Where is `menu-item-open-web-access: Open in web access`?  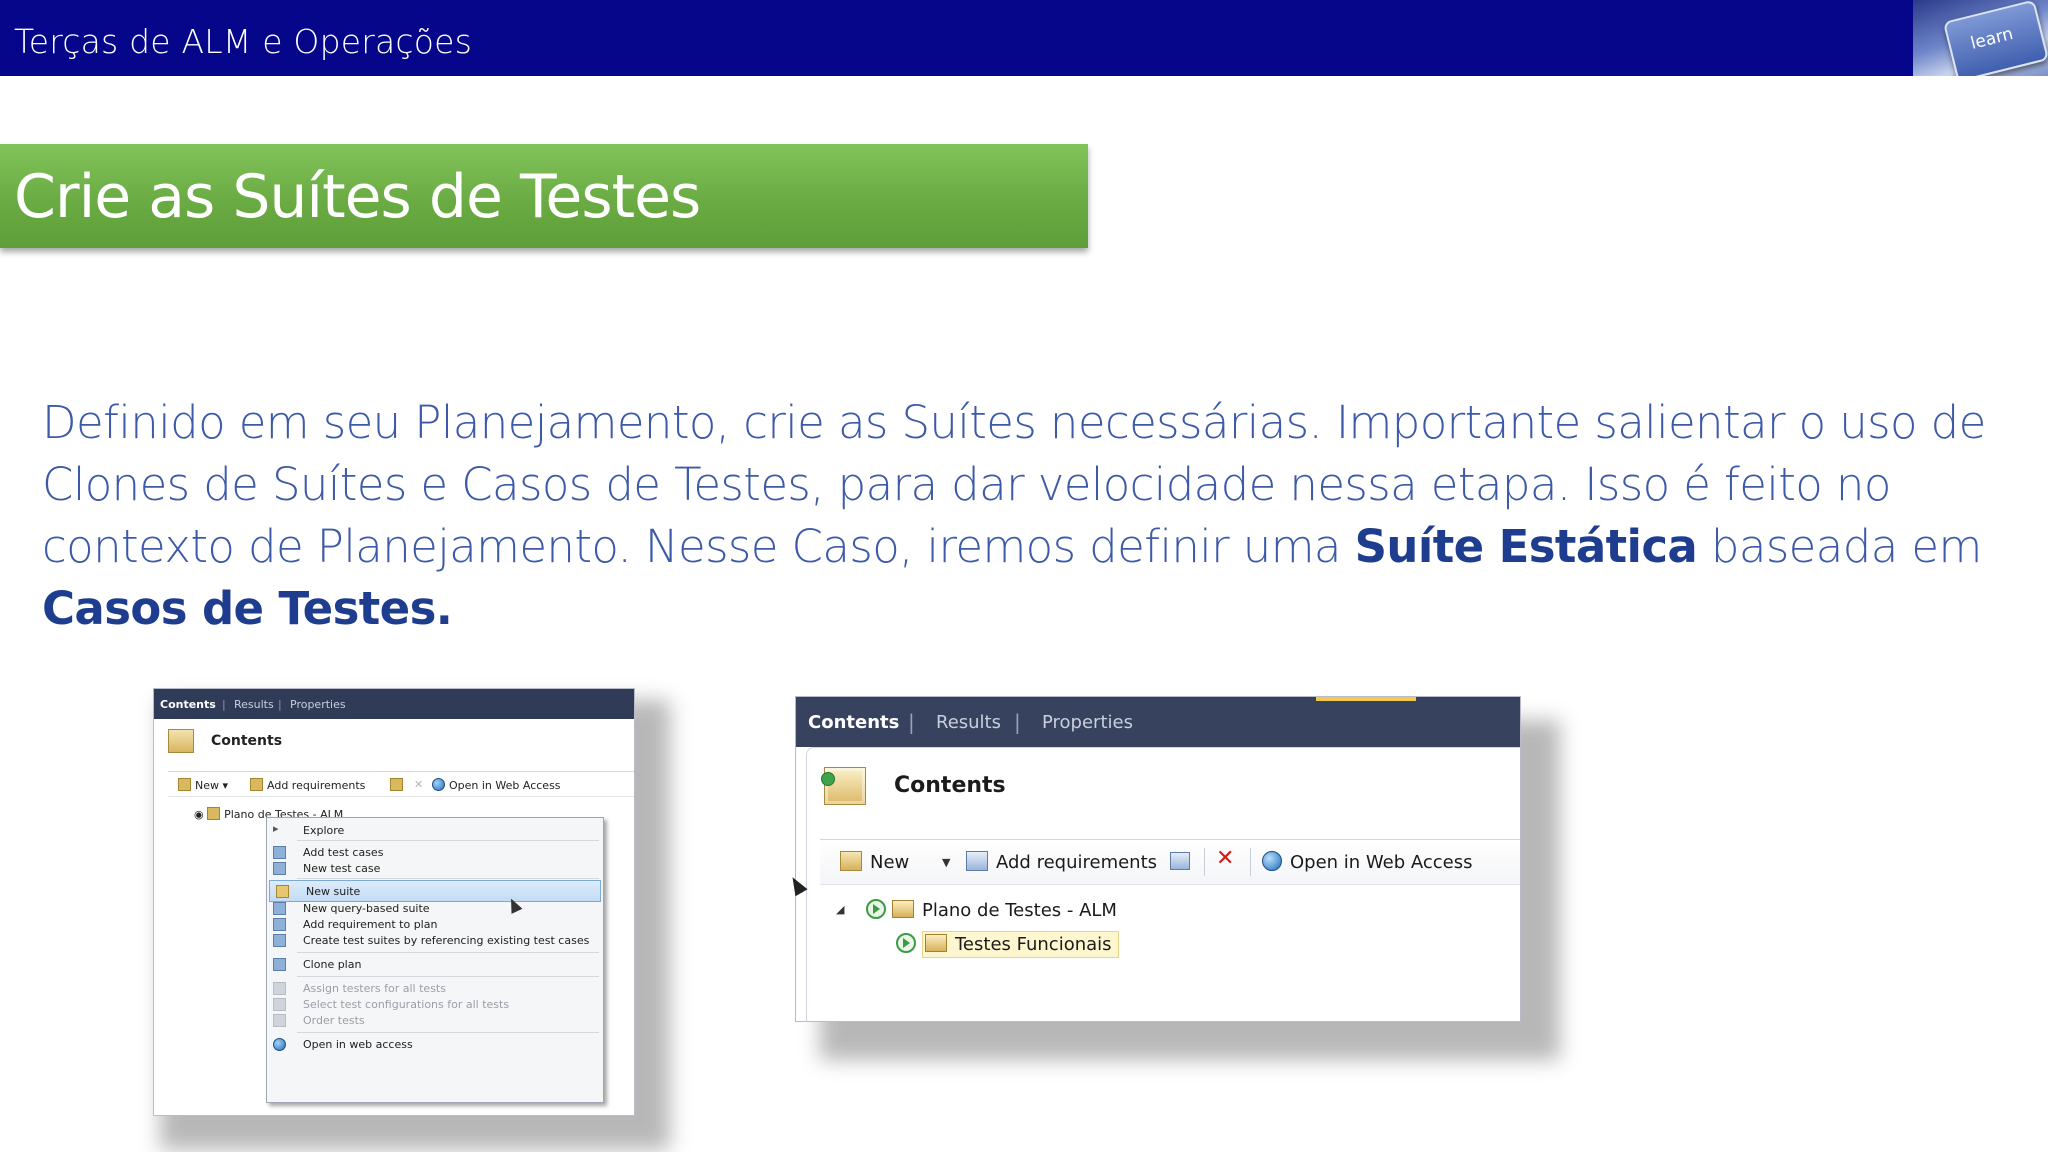
menu-item-open-web-access: Open in web access is located at coordinates (435, 1044).